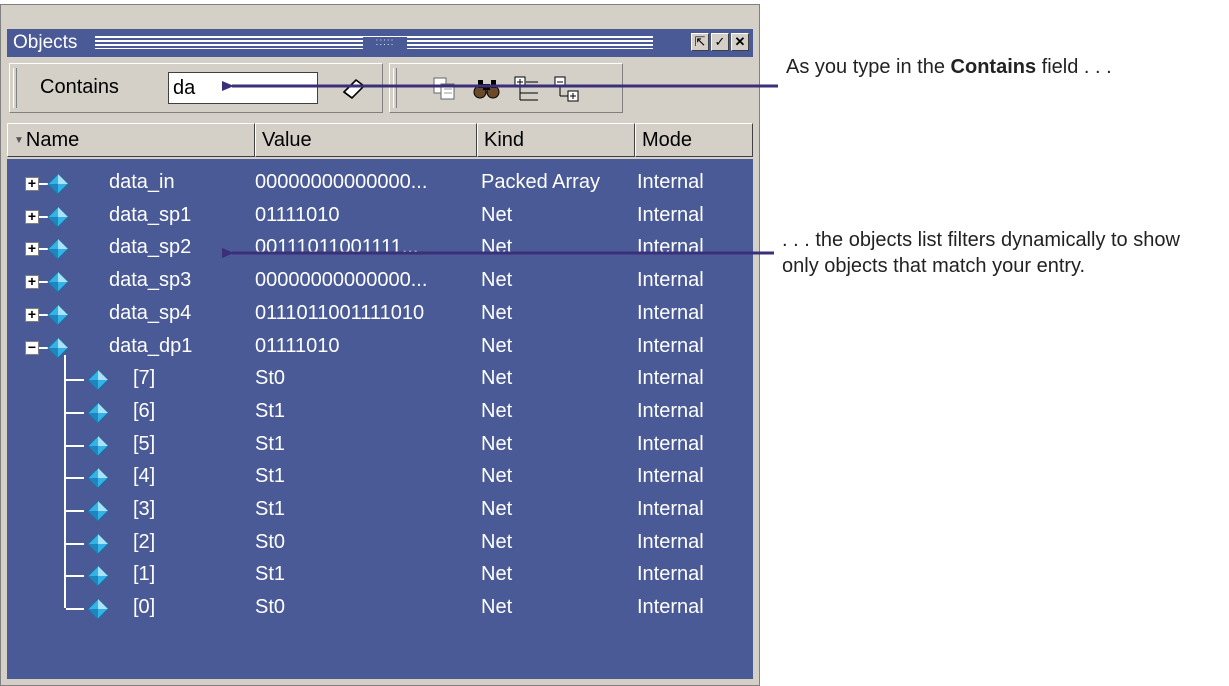 The width and height of the screenshot is (1229, 686). I want to click on object-name: [2], so click(144, 541).